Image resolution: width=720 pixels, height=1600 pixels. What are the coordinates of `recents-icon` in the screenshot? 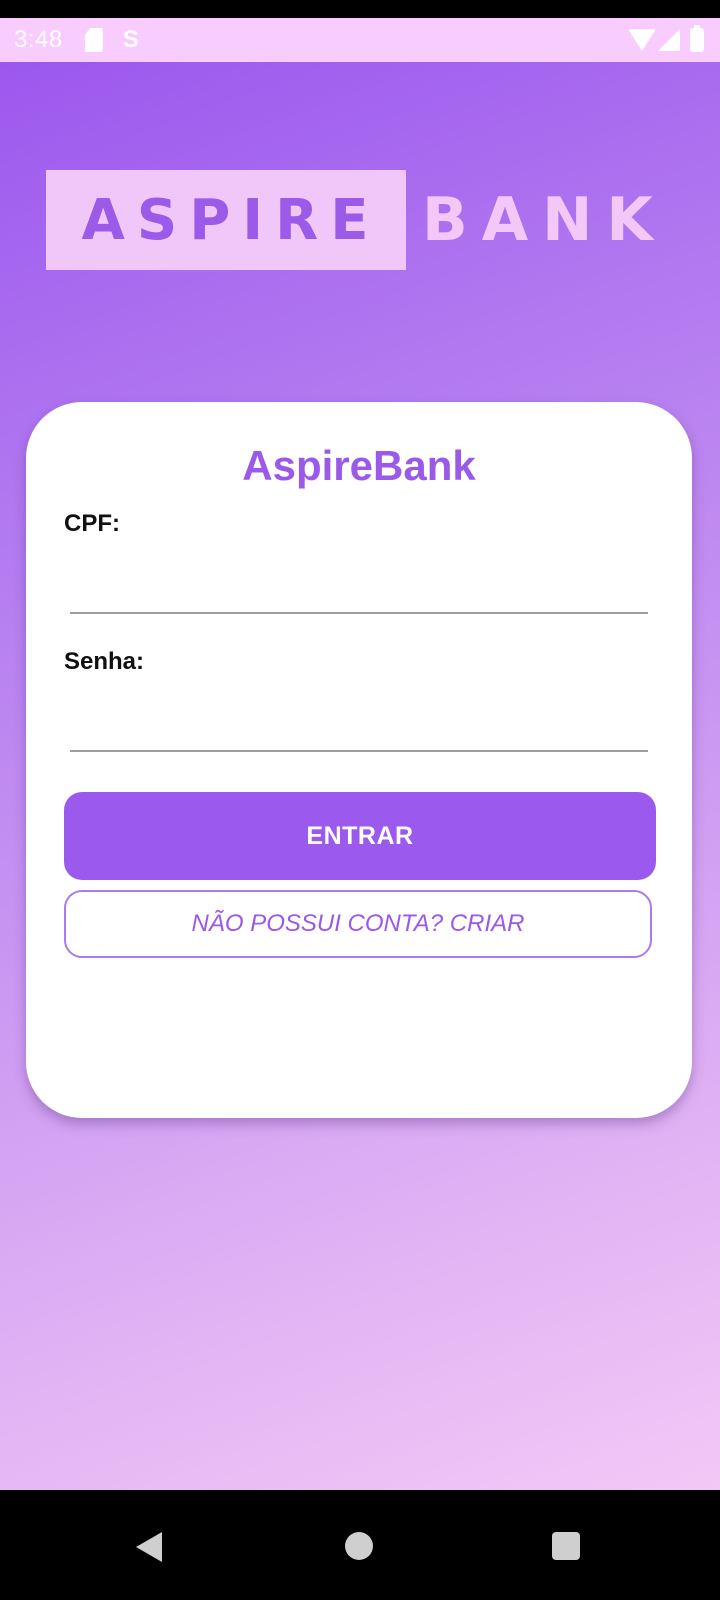 It's located at (566, 1546).